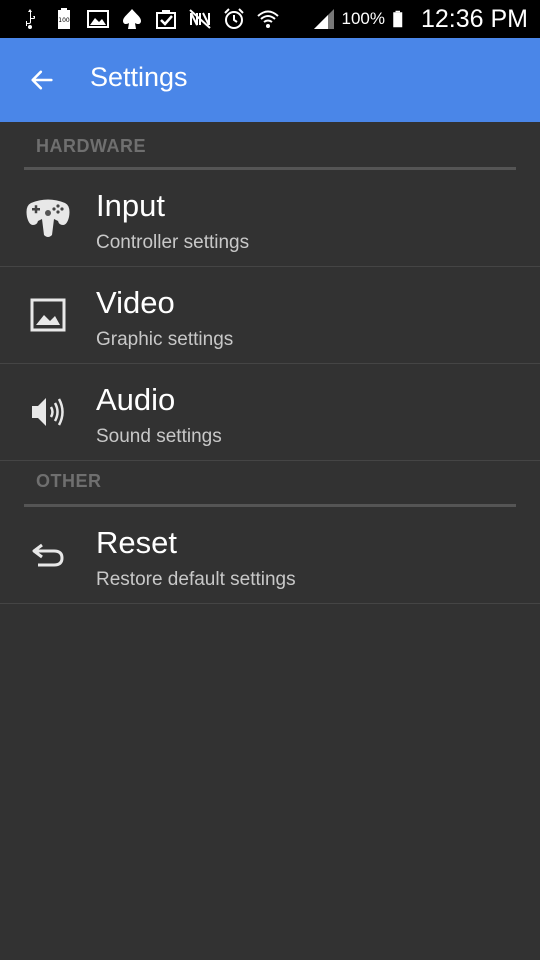 The width and height of the screenshot is (540, 960). I want to click on section-header-other: OTHER, so click(270, 484).